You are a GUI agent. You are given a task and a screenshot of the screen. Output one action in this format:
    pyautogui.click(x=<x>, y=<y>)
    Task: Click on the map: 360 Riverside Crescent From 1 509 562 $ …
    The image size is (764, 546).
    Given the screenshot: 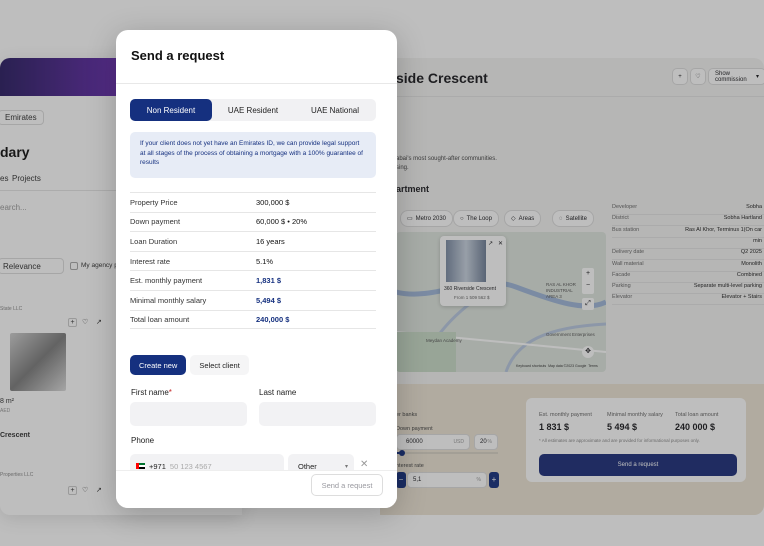 What is the action you would take?
    pyautogui.click(x=501, y=302)
    